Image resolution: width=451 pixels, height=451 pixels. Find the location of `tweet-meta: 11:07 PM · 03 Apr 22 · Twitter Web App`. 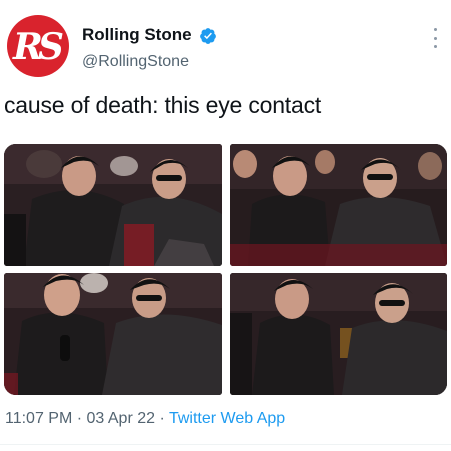

tweet-meta: 11:07 PM · 03 Apr 22 · Twitter Web App is located at coordinates (145, 419).